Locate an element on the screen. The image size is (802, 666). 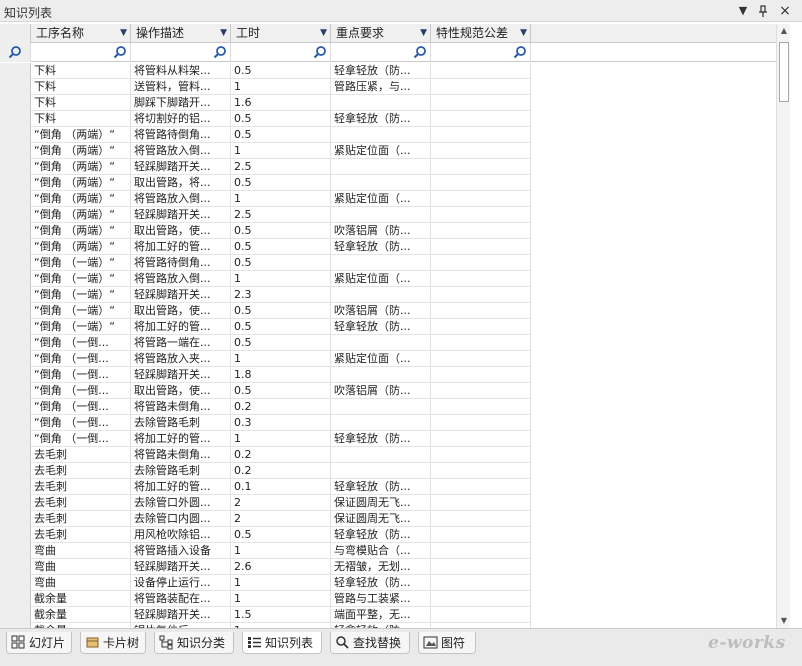
table-row: “倒角 （一倒...轻踩脚踏开关...1.8 is located at coordinates (265, 375).